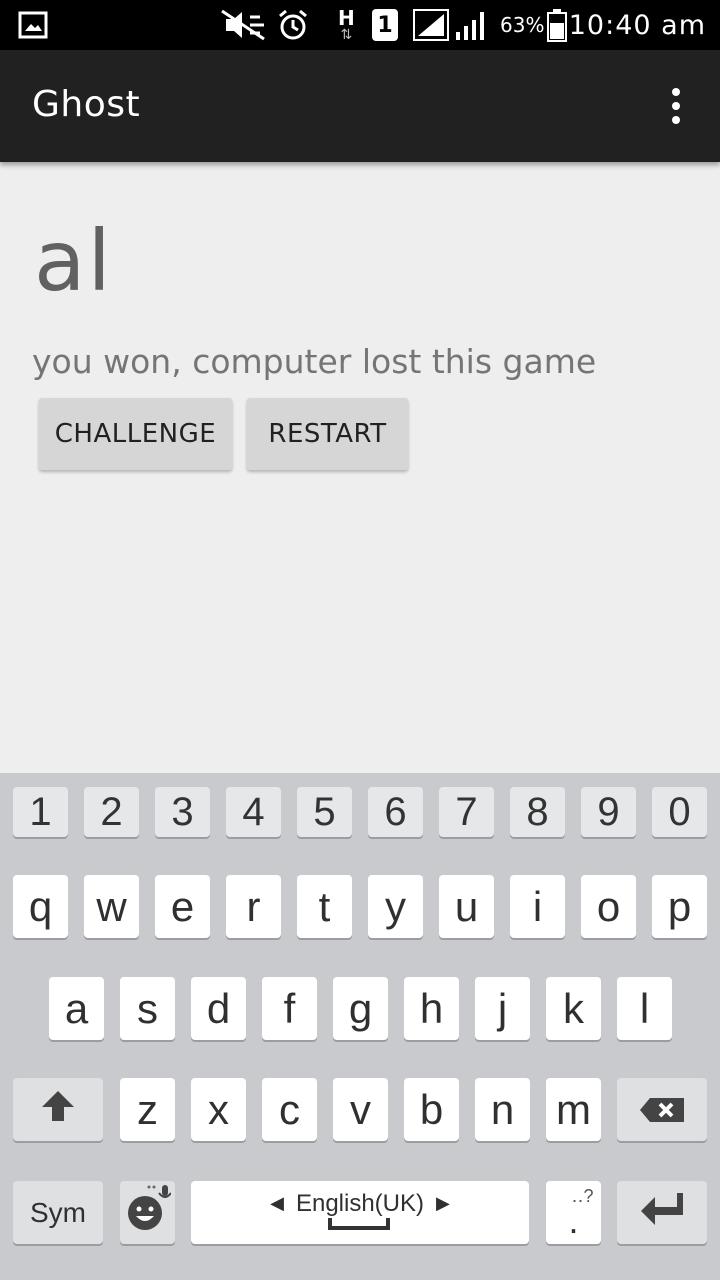  What do you see at coordinates (40, 906) in the screenshot?
I see `key-q: q` at bounding box center [40, 906].